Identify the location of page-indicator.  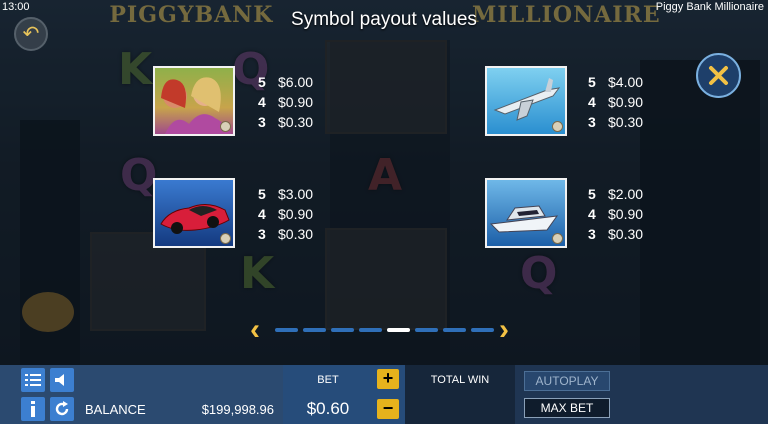
(384, 330).